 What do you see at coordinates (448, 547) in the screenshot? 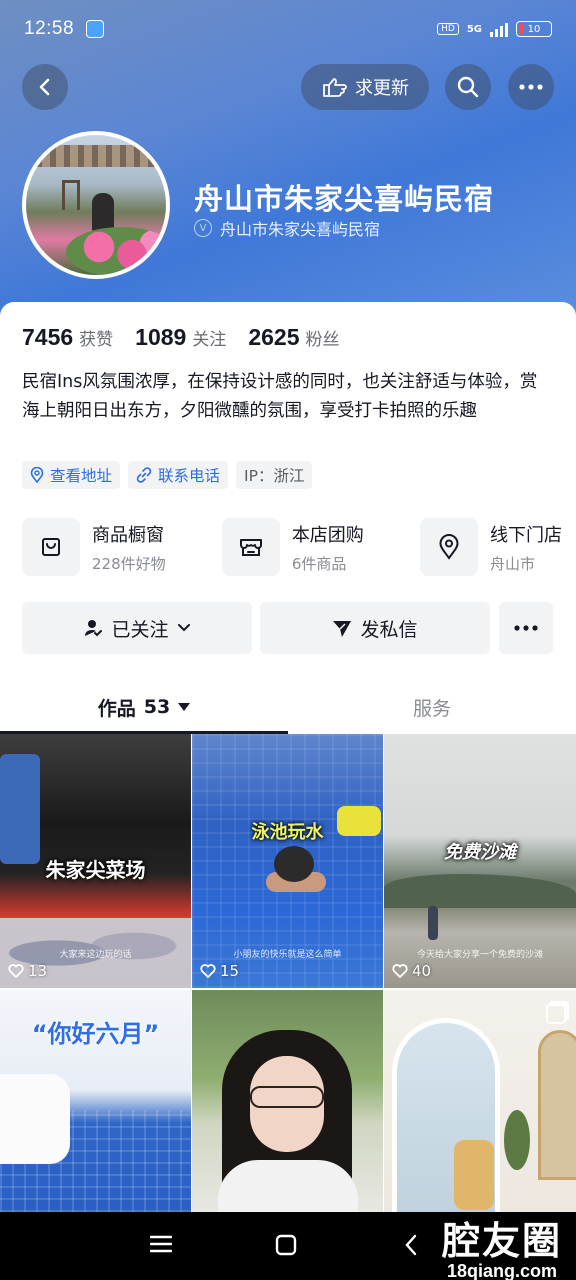
I see `location-pin-icon` at bounding box center [448, 547].